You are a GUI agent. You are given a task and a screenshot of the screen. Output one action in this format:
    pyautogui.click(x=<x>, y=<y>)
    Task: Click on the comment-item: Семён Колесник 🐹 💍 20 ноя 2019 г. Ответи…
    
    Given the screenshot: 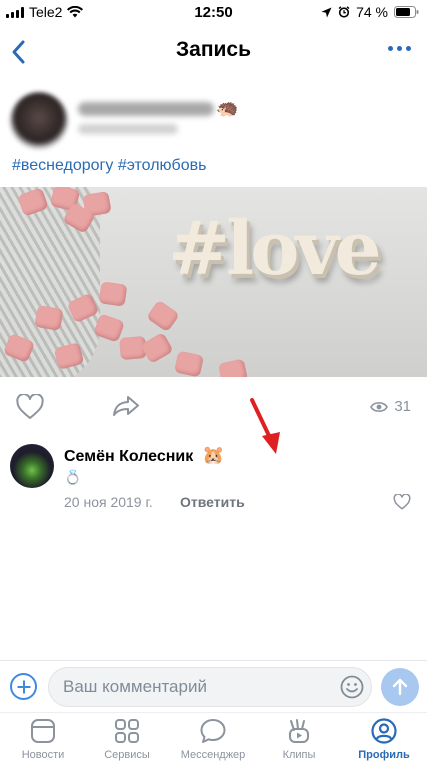 What is the action you would take?
    pyautogui.click(x=213, y=480)
    